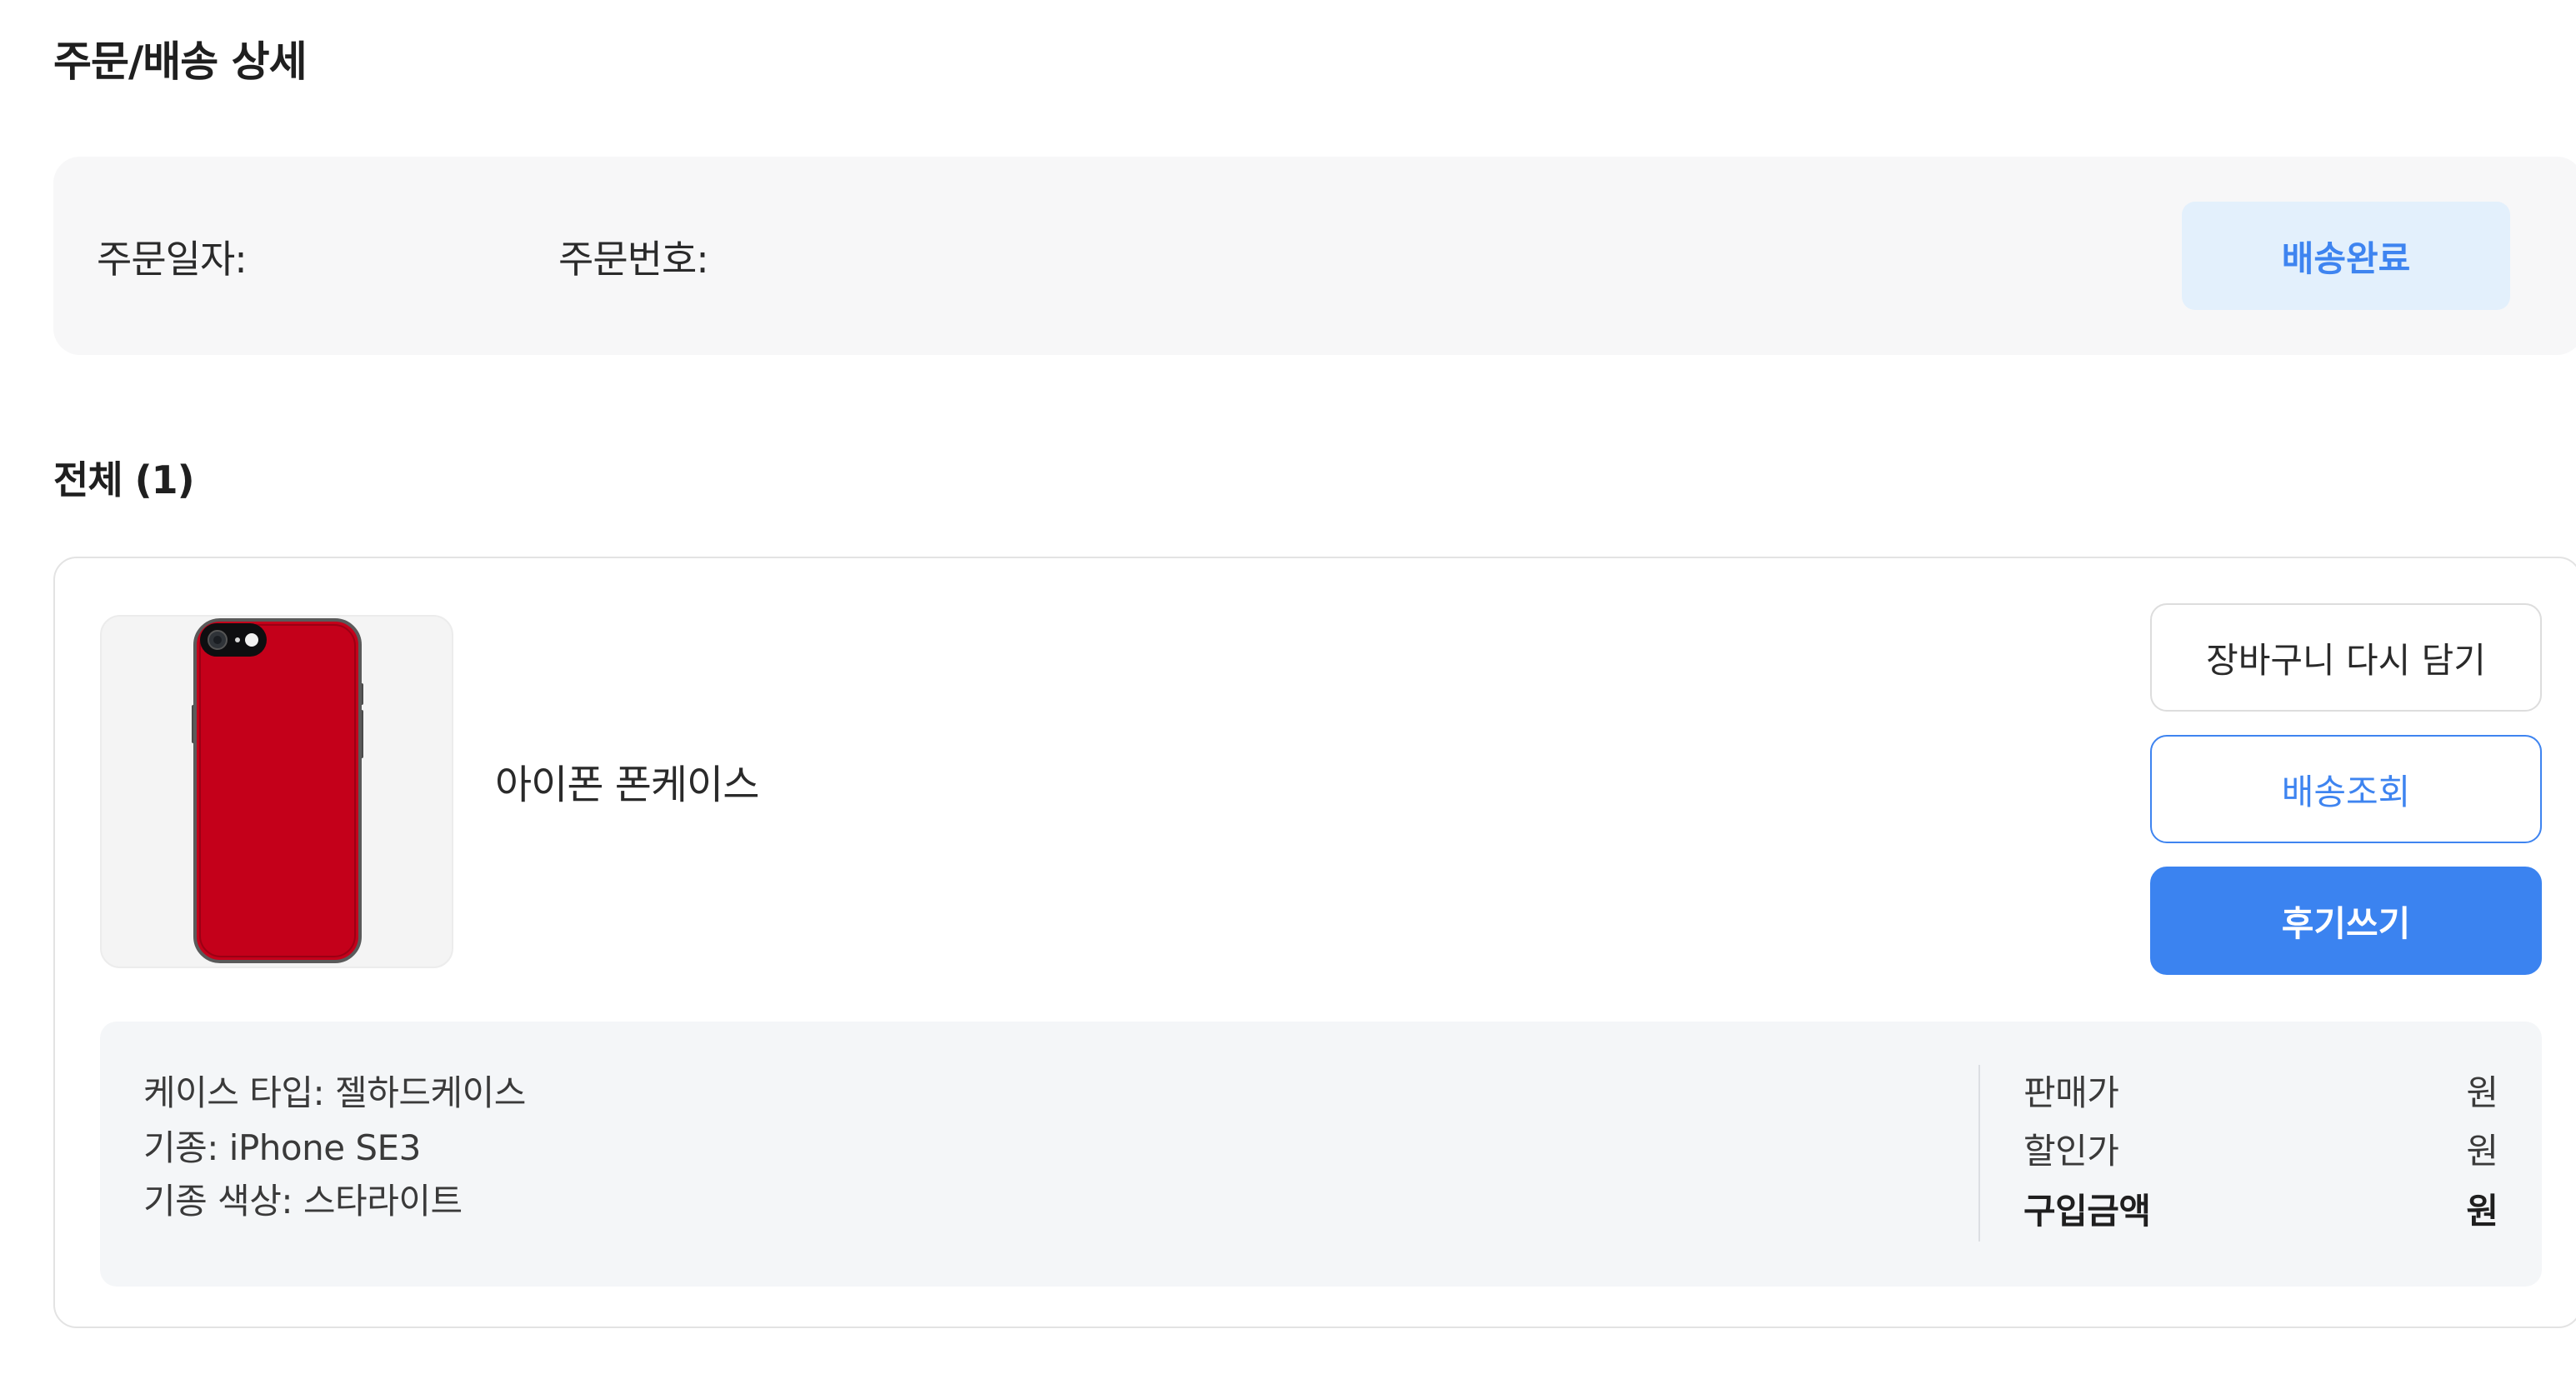 This screenshot has width=2576, height=1374. I want to click on product-name: 아이폰 폰케이스, so click(627, 781).